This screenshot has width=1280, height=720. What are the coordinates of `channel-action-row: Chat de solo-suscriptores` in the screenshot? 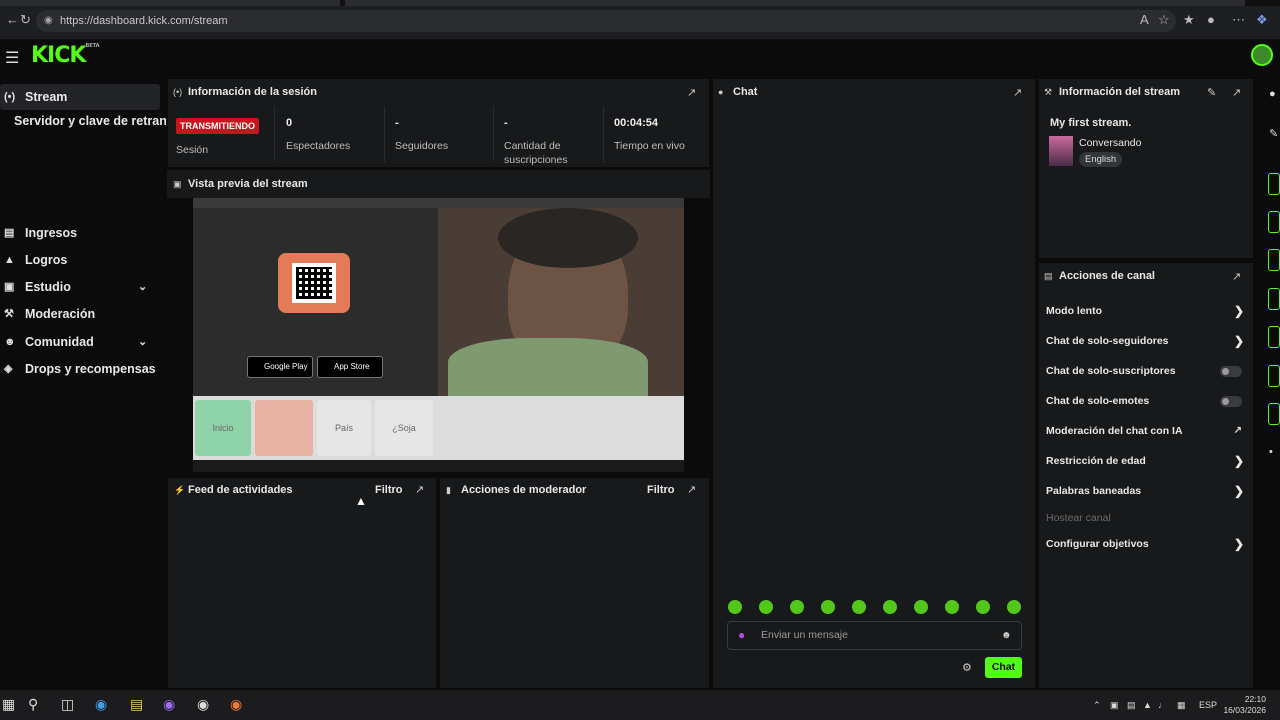 It's located at (1148, 371).